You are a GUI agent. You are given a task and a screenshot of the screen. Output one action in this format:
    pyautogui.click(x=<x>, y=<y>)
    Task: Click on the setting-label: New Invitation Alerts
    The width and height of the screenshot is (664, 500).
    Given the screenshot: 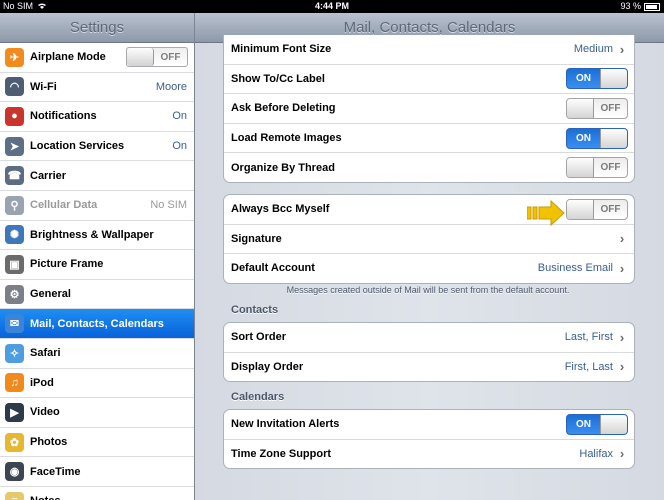 What is the action you would take?
    pyautogui.click(x=285, y=424)
    